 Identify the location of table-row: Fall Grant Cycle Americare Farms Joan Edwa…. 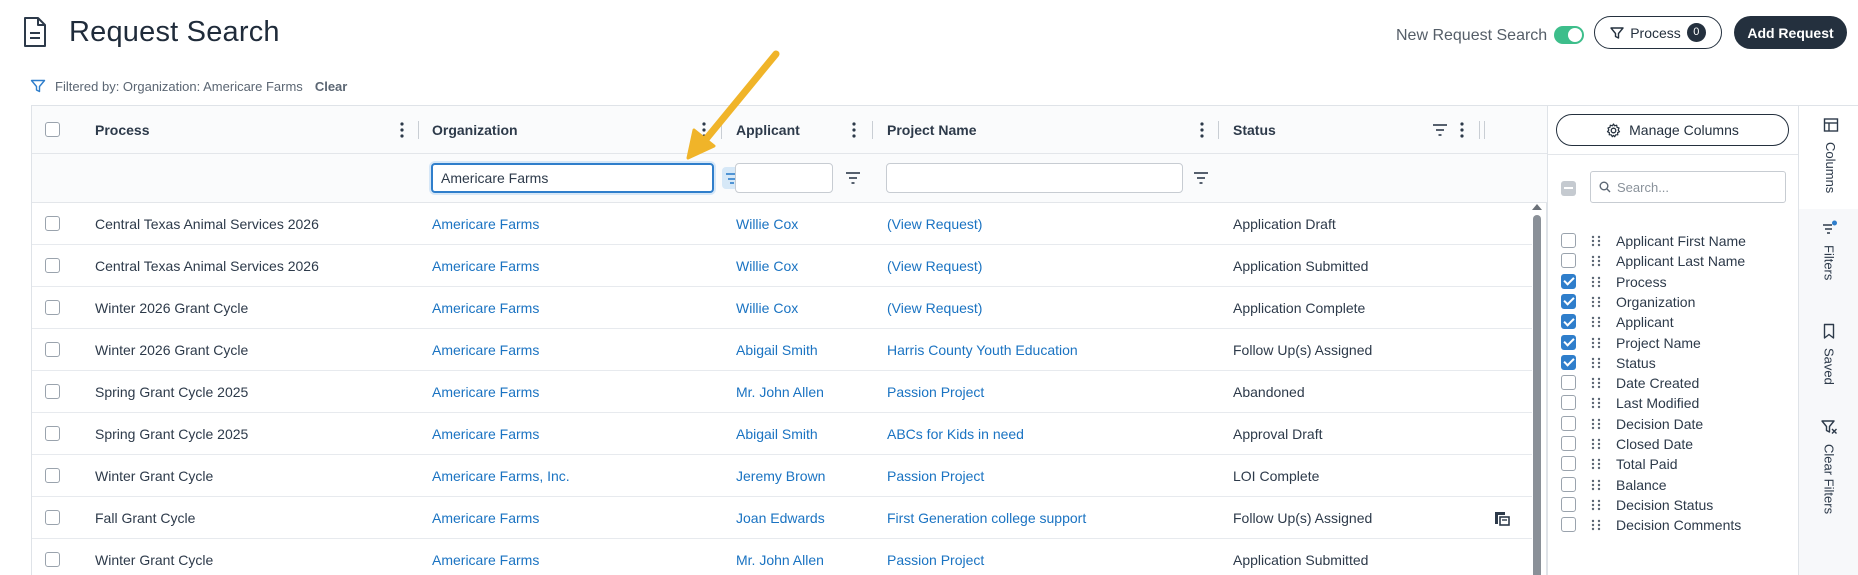
(782, 518).